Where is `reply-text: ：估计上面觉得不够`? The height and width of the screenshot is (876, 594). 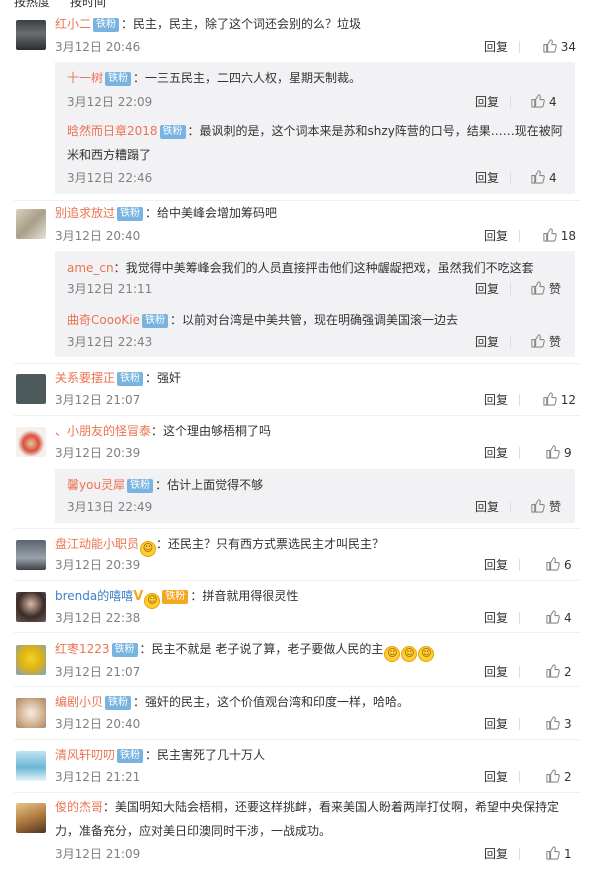 reply-text: ：估计上面觉得不够 is located at coordinates (209, 485).